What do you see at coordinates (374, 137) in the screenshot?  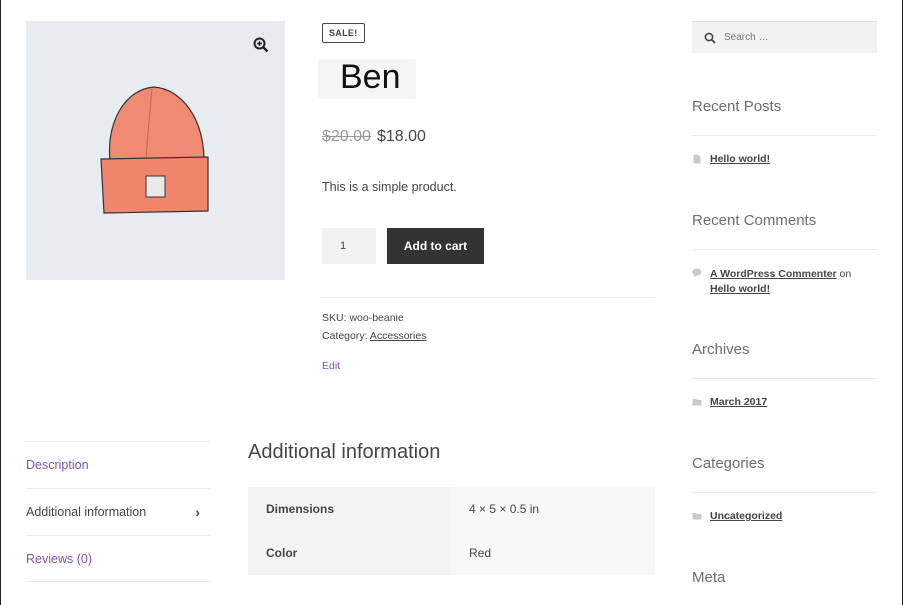 I see `product-price: $20.00 $18.00` at bounding box center [374, 137].